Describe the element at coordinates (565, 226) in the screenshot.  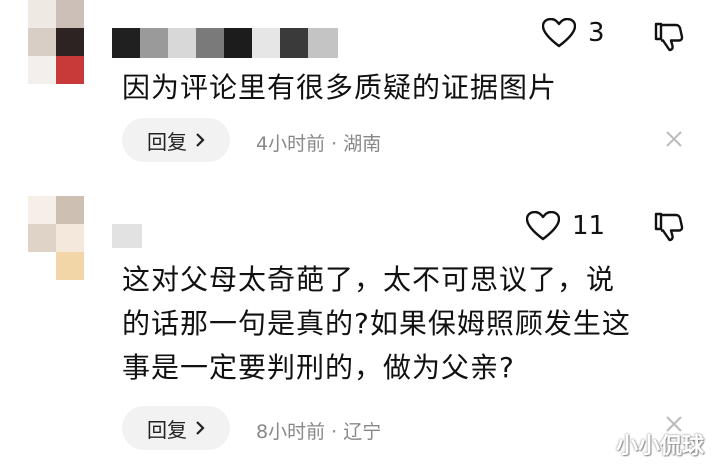
I see `like-group: 11` at that location.